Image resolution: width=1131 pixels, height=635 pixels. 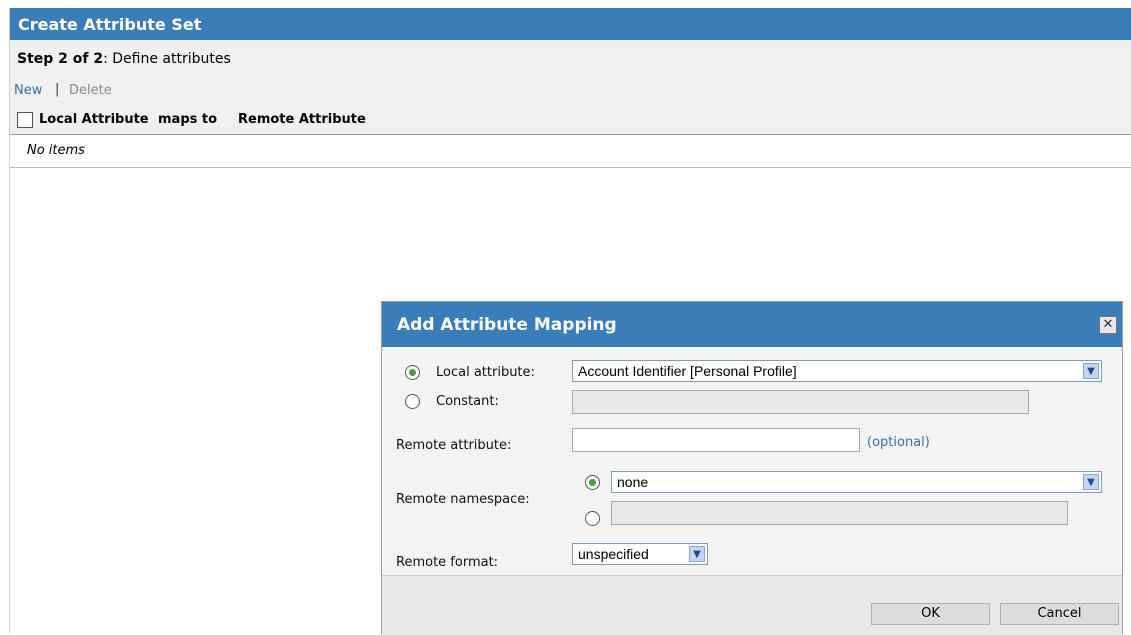 What do you see at coordinates (839, 513) in the screenshot?
I see `namespace-custom-input` at bounding box center [839, 513].